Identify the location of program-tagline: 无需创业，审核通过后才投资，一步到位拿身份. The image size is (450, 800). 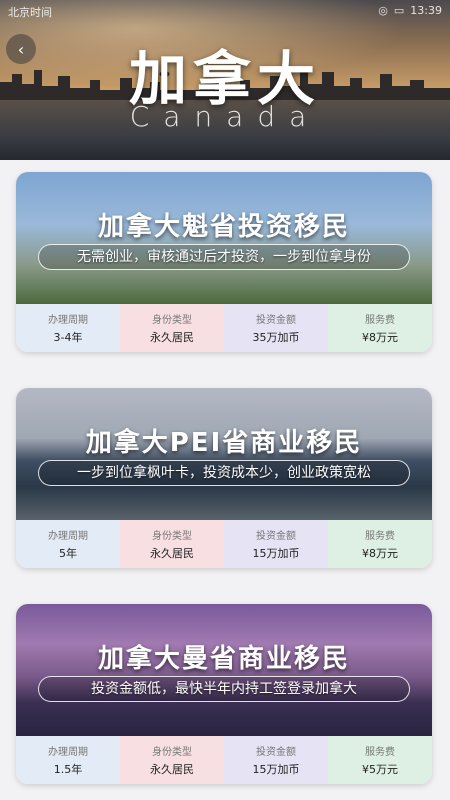
(224, 257).